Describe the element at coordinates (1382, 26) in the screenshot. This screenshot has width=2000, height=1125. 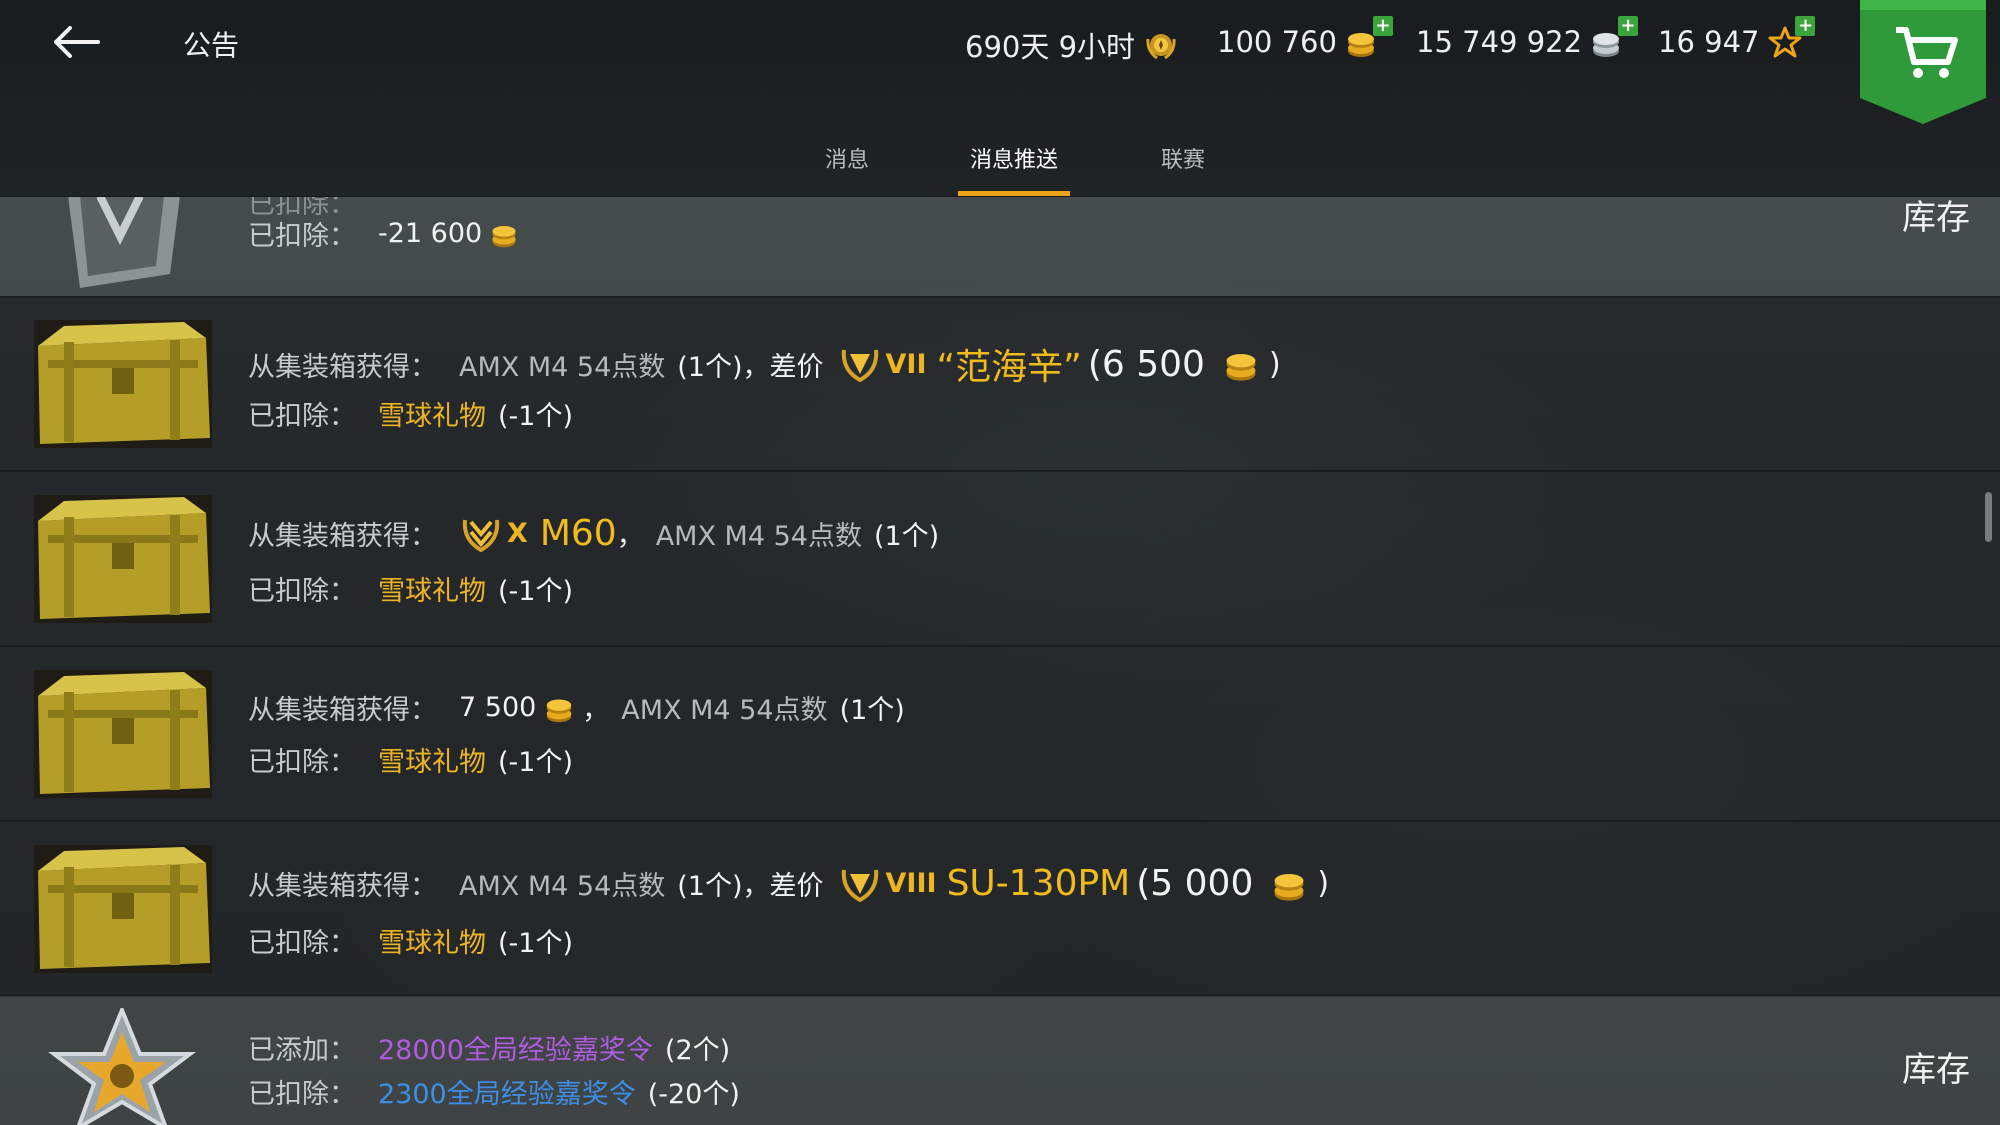
I see `buy-gold-plus-button: +` at that location.